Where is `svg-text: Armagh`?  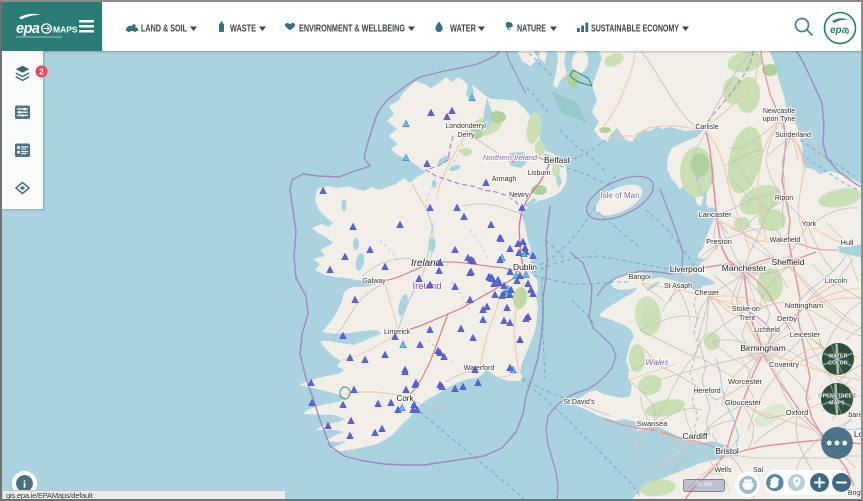
svg-text: Armagh is located at coordinates (504, 179).